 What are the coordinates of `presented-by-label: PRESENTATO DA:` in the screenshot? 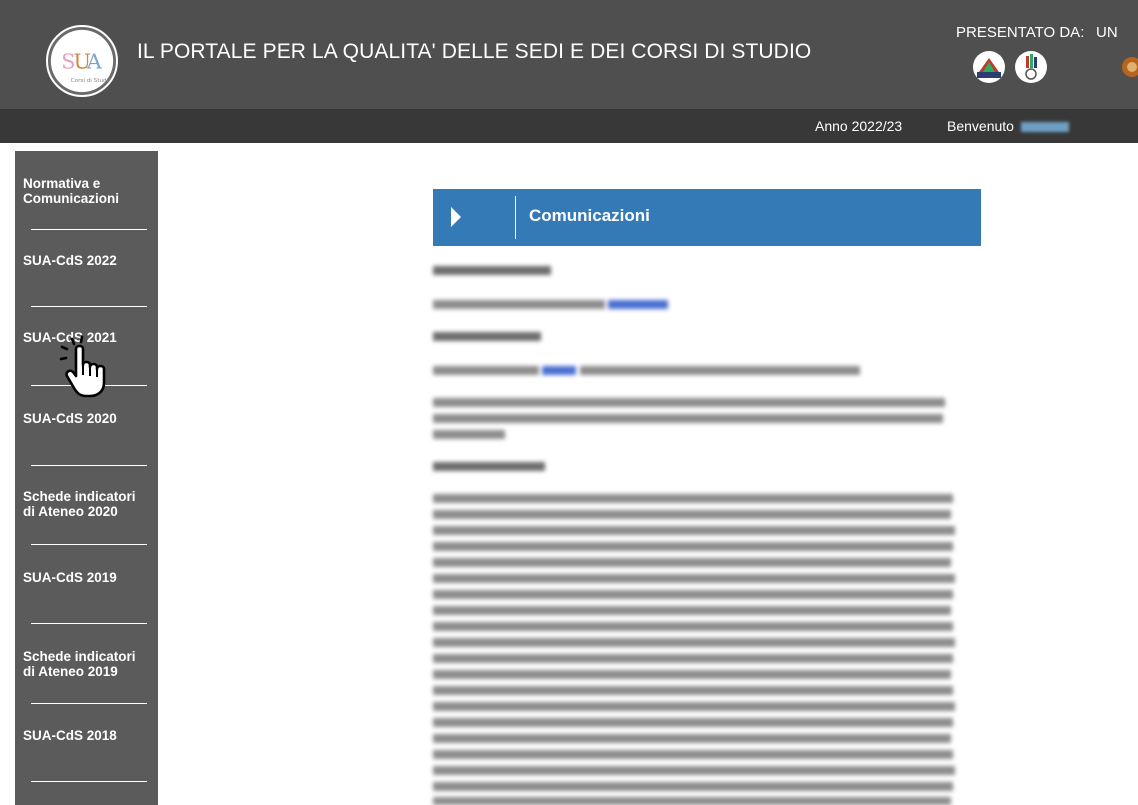 It's located at (1020, 32).